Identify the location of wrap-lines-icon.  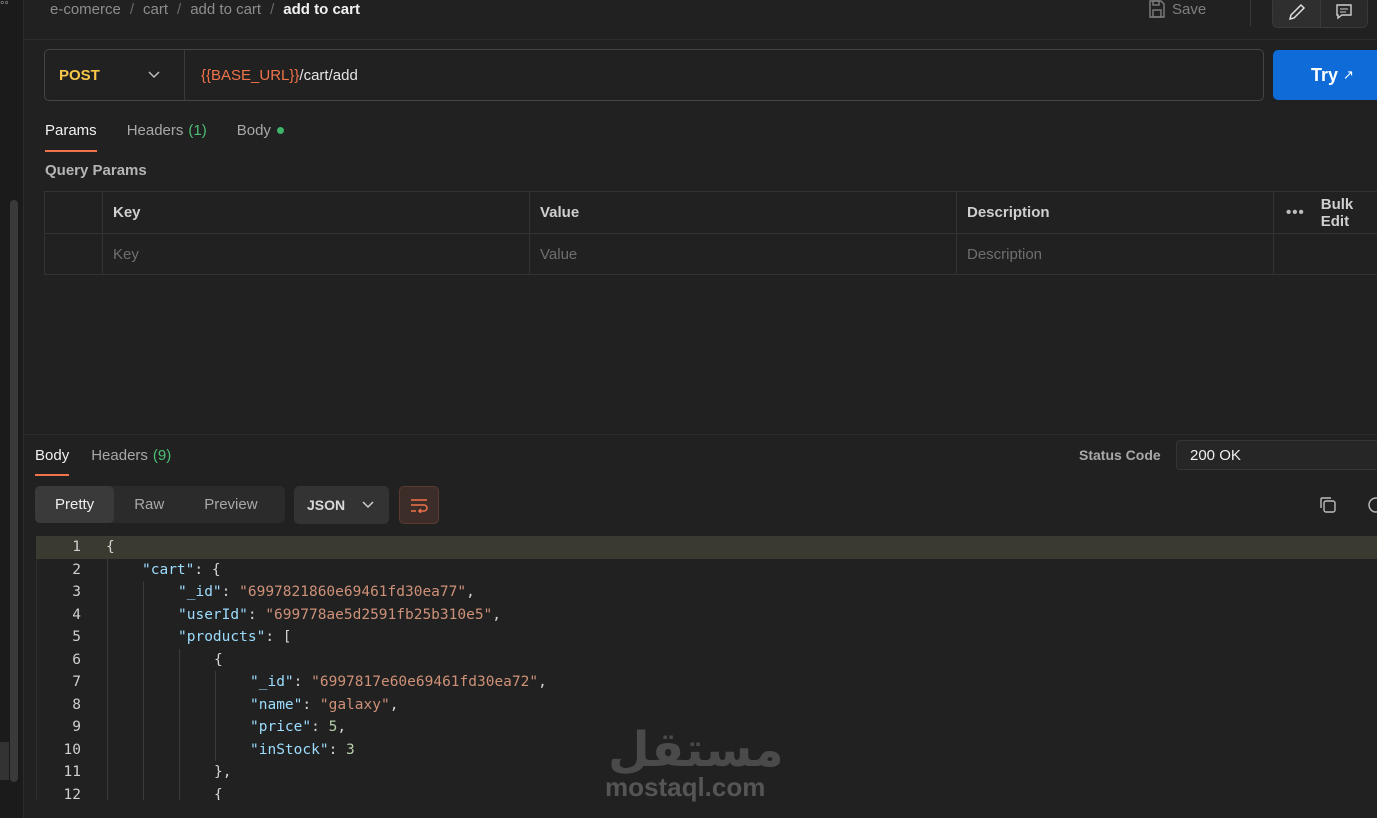
(419, 506).